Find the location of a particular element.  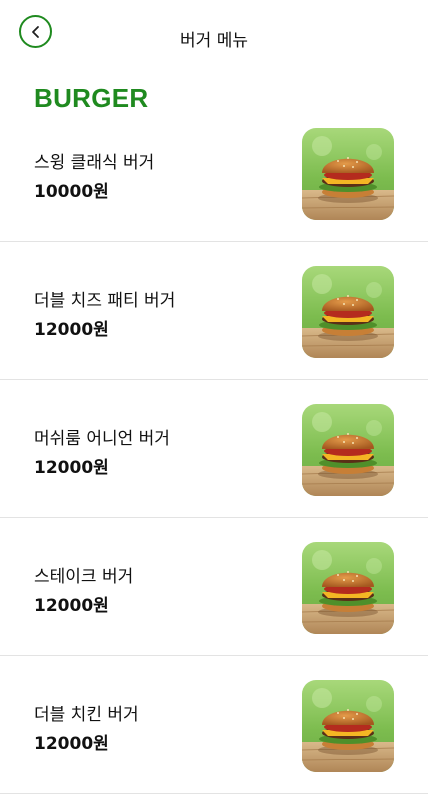

app-header: 버거 메뉴 is located at coordinates (214, 35).